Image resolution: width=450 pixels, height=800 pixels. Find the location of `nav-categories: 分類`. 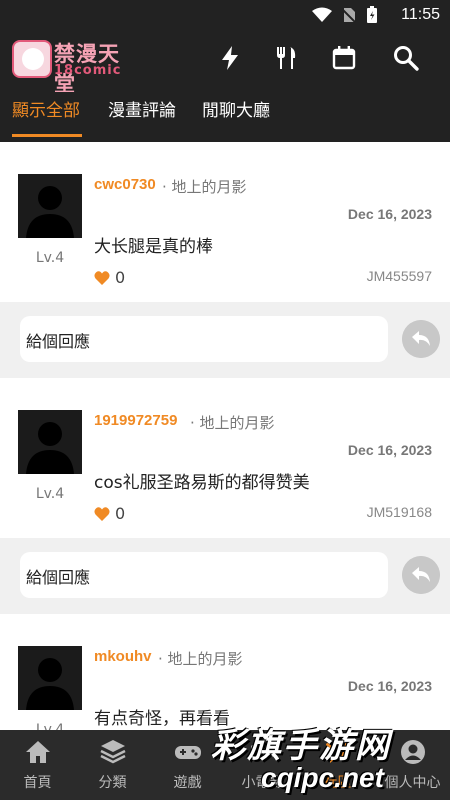

nav-categories: 分類 is located at coordinates (112, 765).